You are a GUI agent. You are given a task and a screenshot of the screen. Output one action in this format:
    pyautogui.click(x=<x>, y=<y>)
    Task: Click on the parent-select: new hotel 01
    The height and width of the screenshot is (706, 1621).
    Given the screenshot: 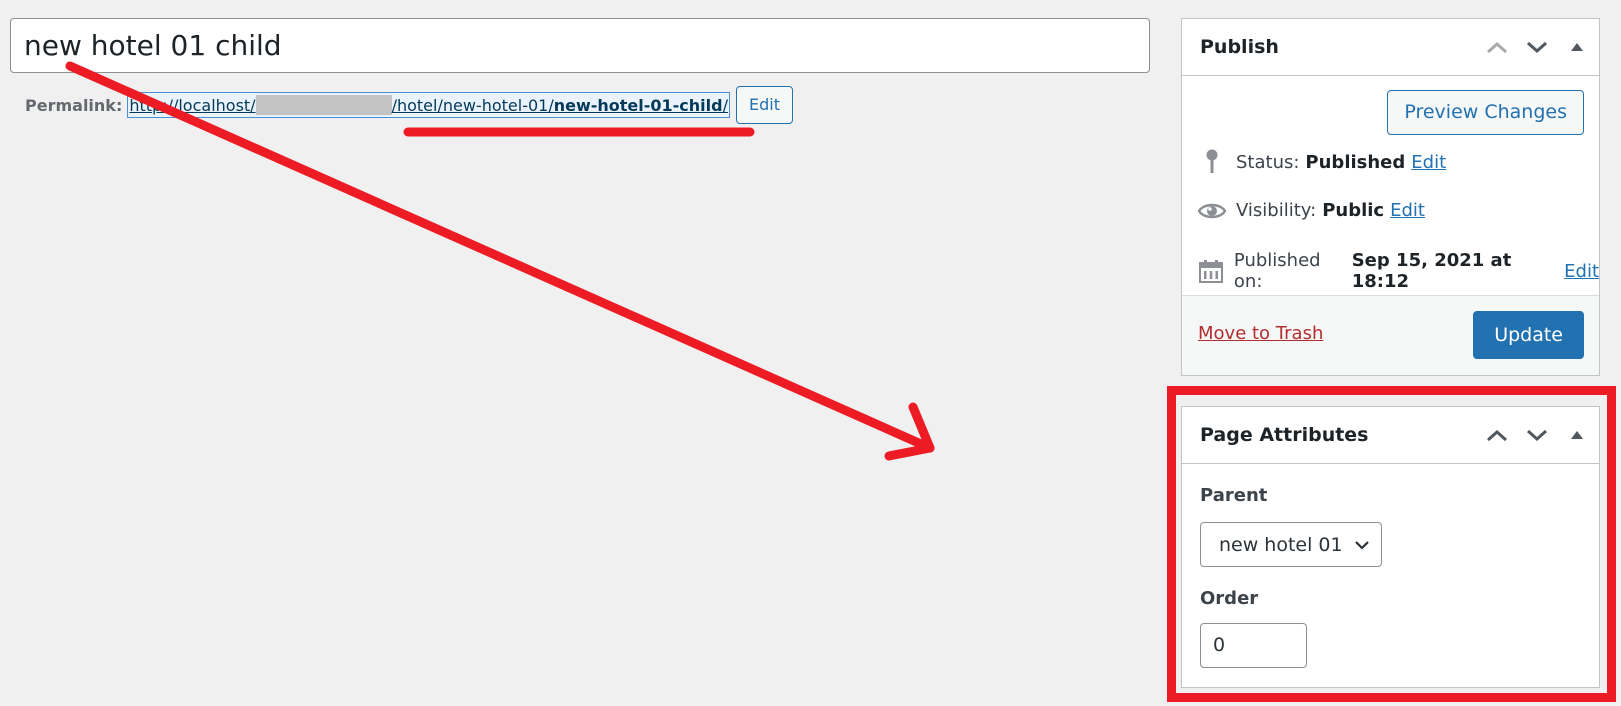 What is the action you would take?
    pyautogui.click(x=1291, y=544)
    